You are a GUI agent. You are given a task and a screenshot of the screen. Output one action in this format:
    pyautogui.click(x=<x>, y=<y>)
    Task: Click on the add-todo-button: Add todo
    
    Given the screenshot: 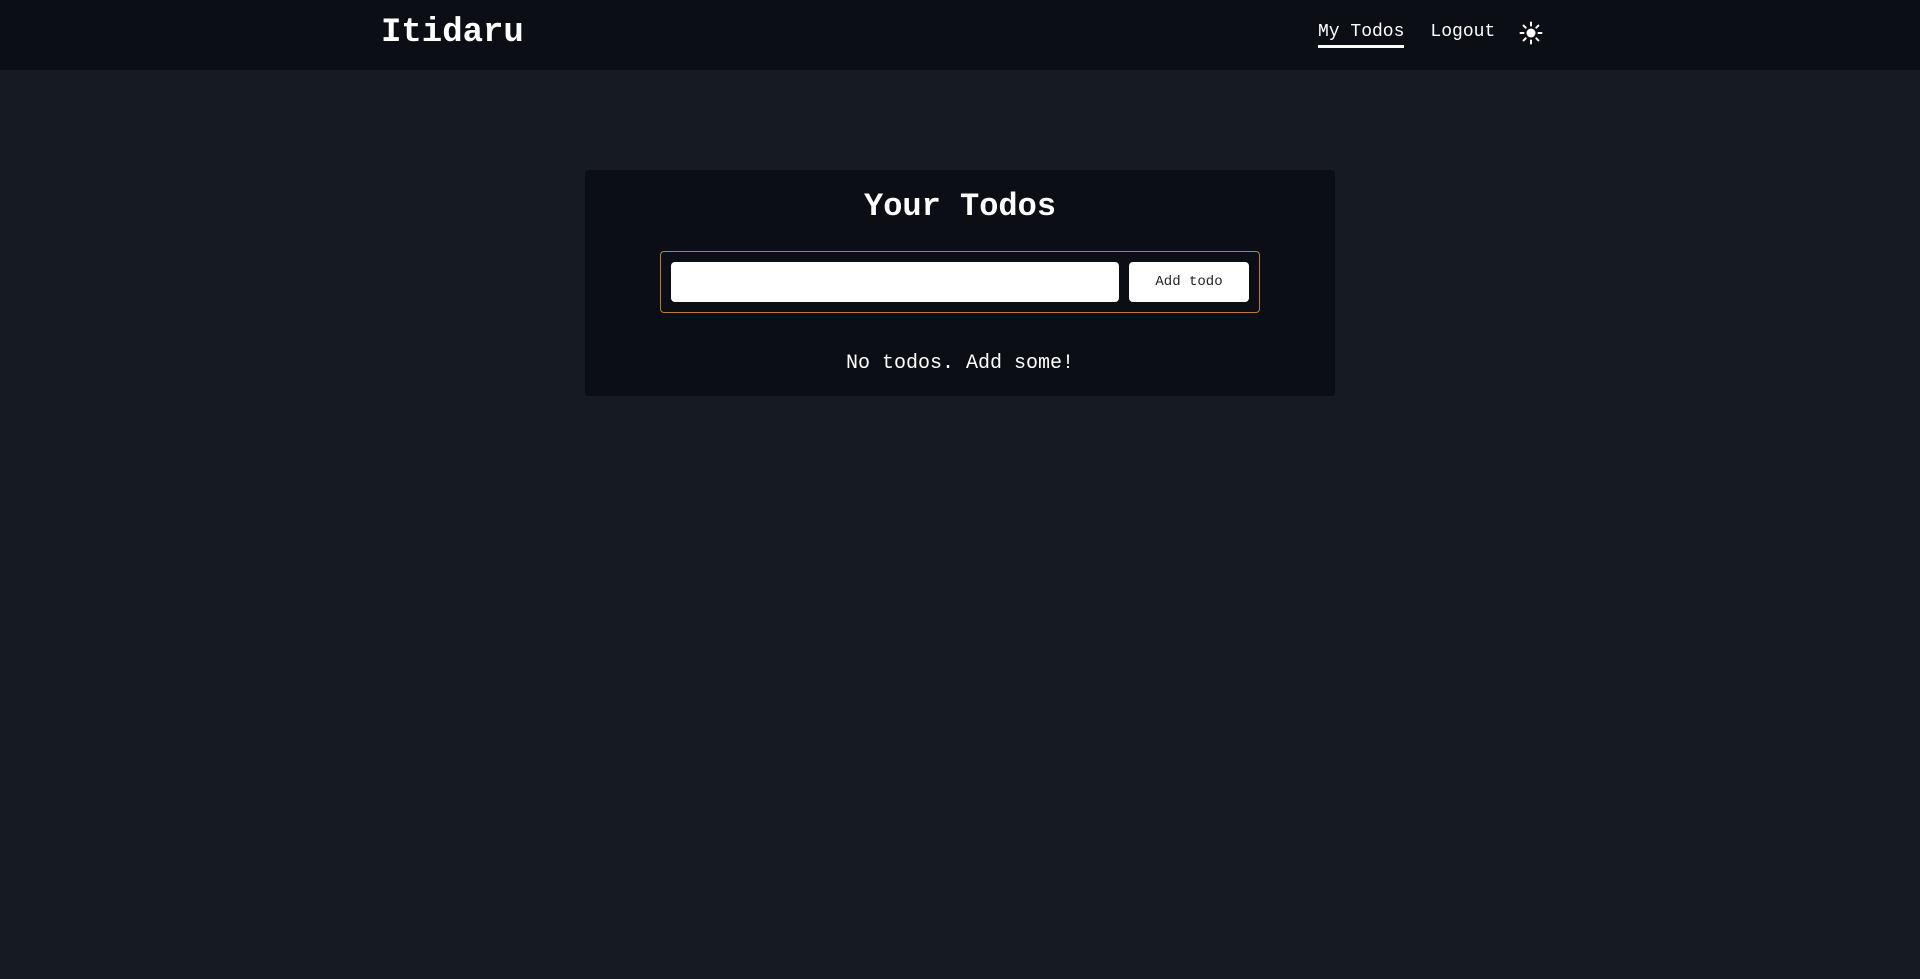 What is the action you would take?
    pyautogui.click(x=1189, y=282)
    